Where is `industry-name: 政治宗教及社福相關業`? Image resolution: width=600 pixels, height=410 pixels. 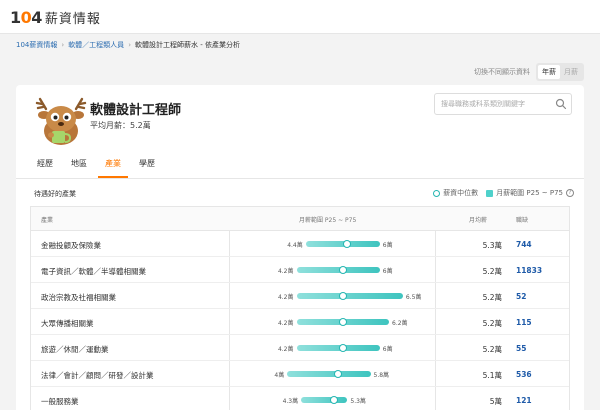
industry-name: 政治宗教及社福相關業 is located at coordinates (78, 297).